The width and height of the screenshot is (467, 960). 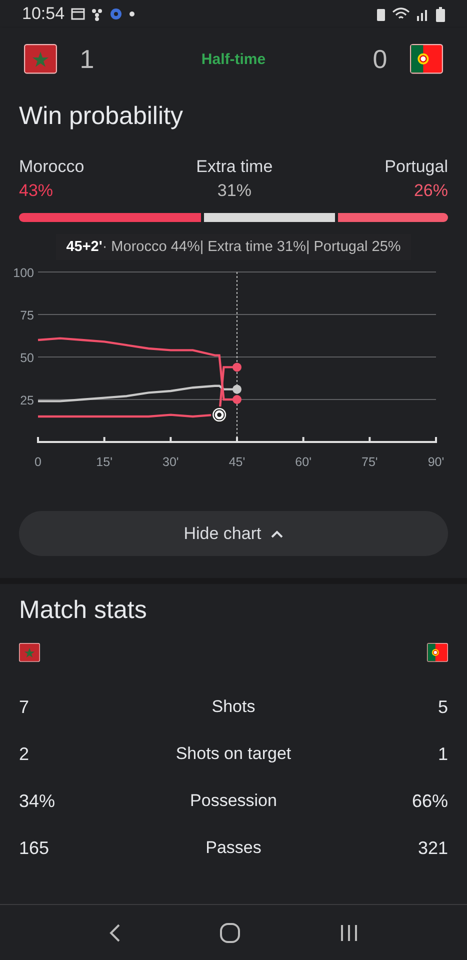 What do you see at coordinates (237, 462) in the screenshot?
I see `x-tick-label: 45'` at bounding box center [237, 462].